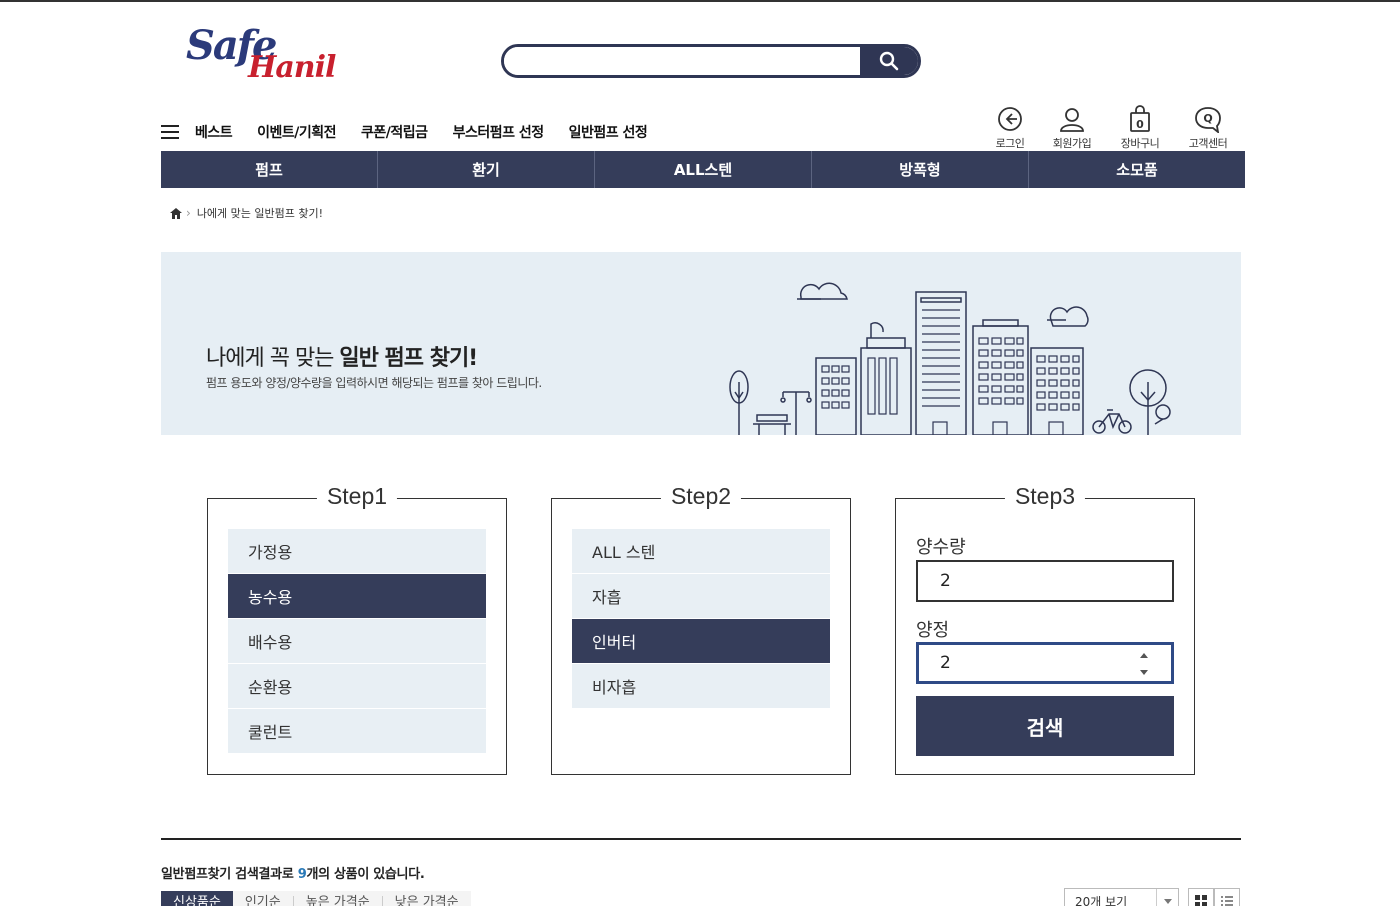 This screenshot has width=1400, height=906. I want to click on step1-option-circulation: 순환용, so click(357, 686).